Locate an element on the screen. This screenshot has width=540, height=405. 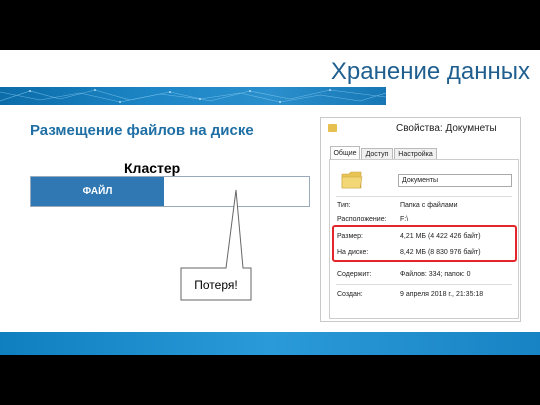
tab-sharing: Доступ is located at coordinates (377, 153).